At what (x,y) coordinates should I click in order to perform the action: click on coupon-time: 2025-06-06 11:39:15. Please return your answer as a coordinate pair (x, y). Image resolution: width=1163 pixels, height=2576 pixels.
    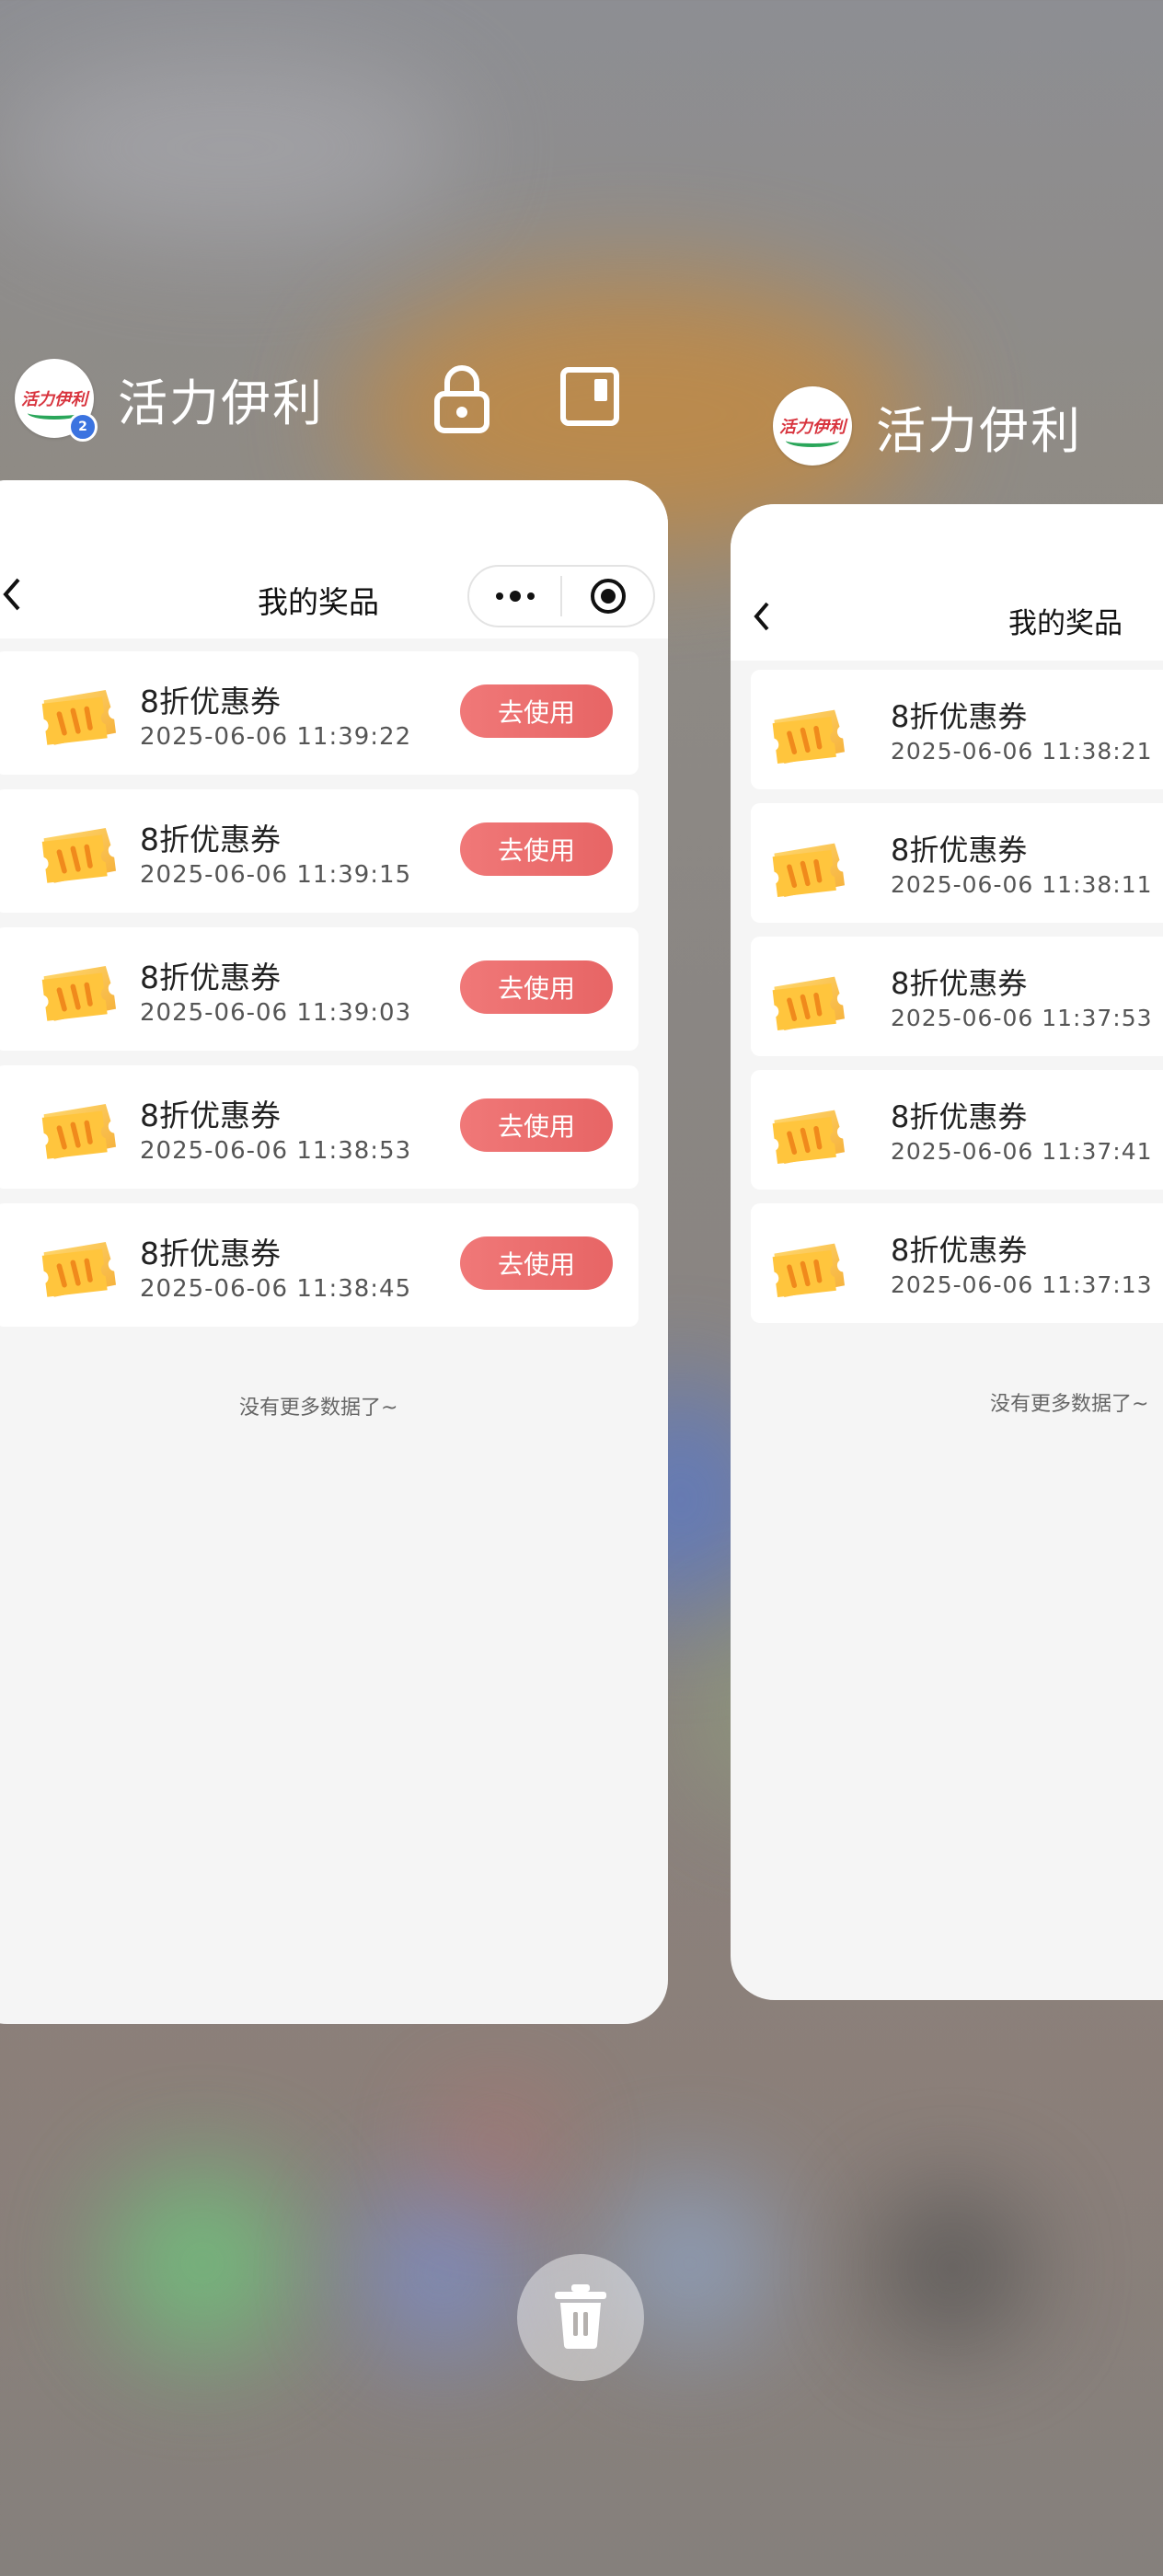
    Looking at the image, I should click on (276, 875).